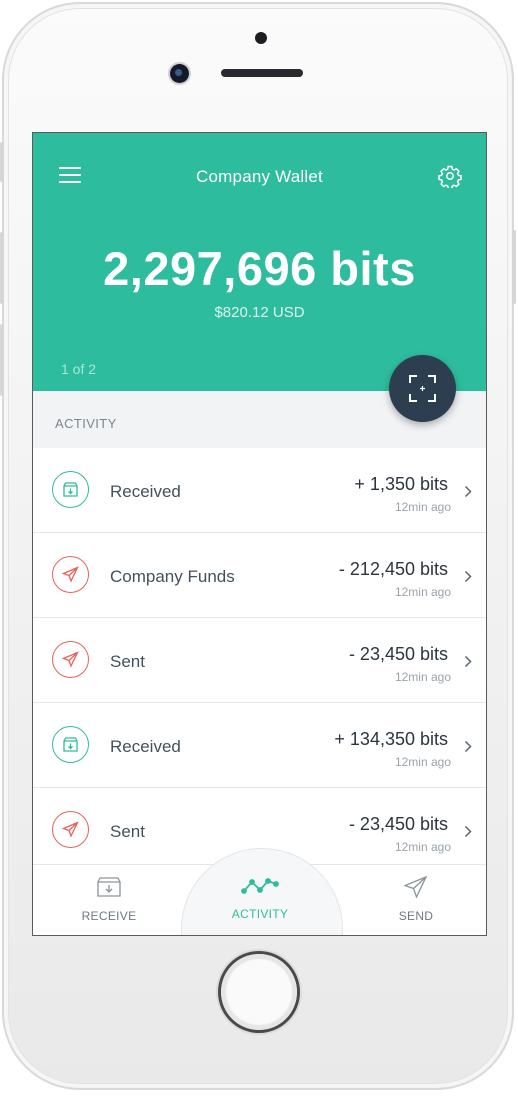  What do you see at coordinates (262, 73) in the screenshot?
I see `earpiece-speaker` at bounding box center [262, 73].